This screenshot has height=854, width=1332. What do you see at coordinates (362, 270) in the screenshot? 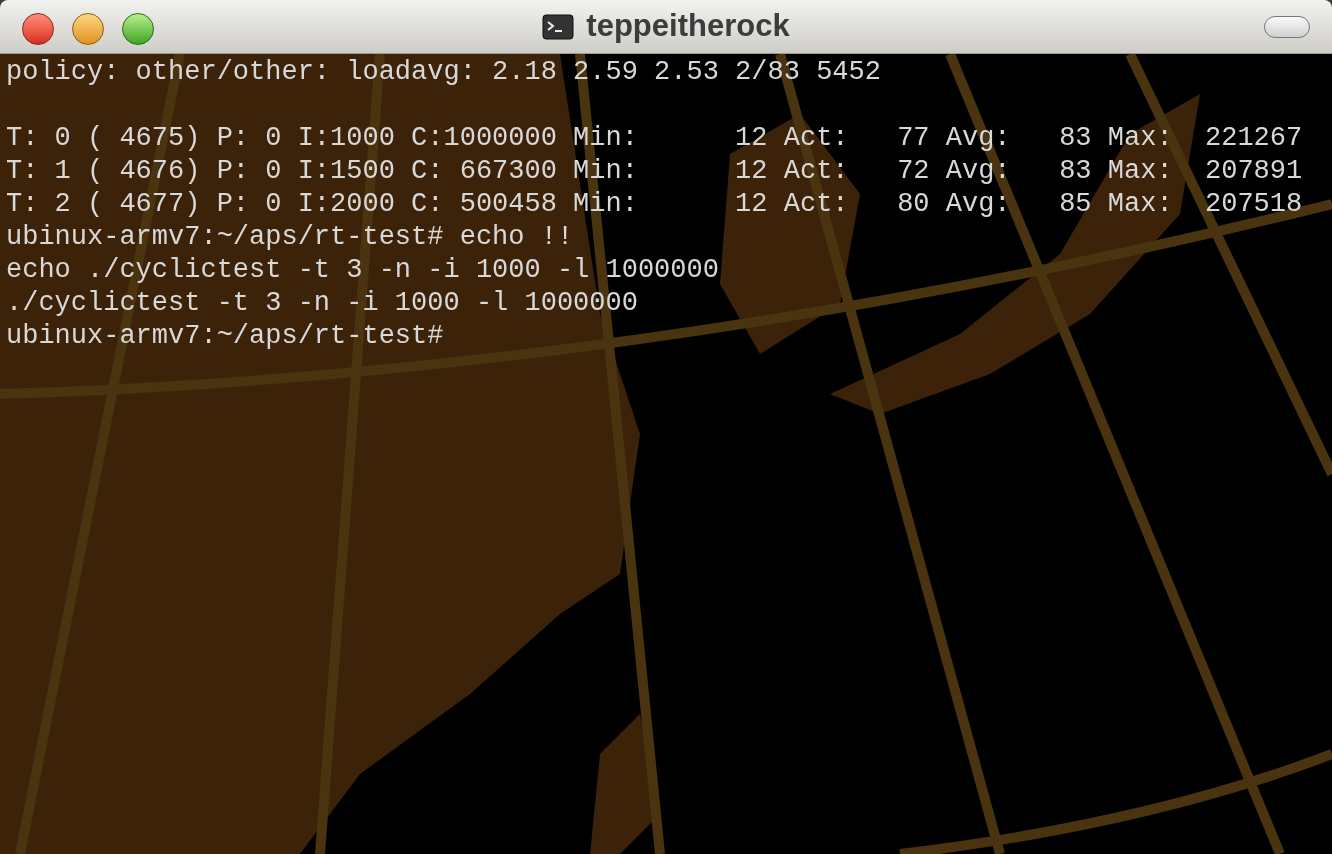
I see `terminal-line: echo ./cyclictest -t 3 -n -i 1000 -l 1000000` at bounding box center [362, 270].